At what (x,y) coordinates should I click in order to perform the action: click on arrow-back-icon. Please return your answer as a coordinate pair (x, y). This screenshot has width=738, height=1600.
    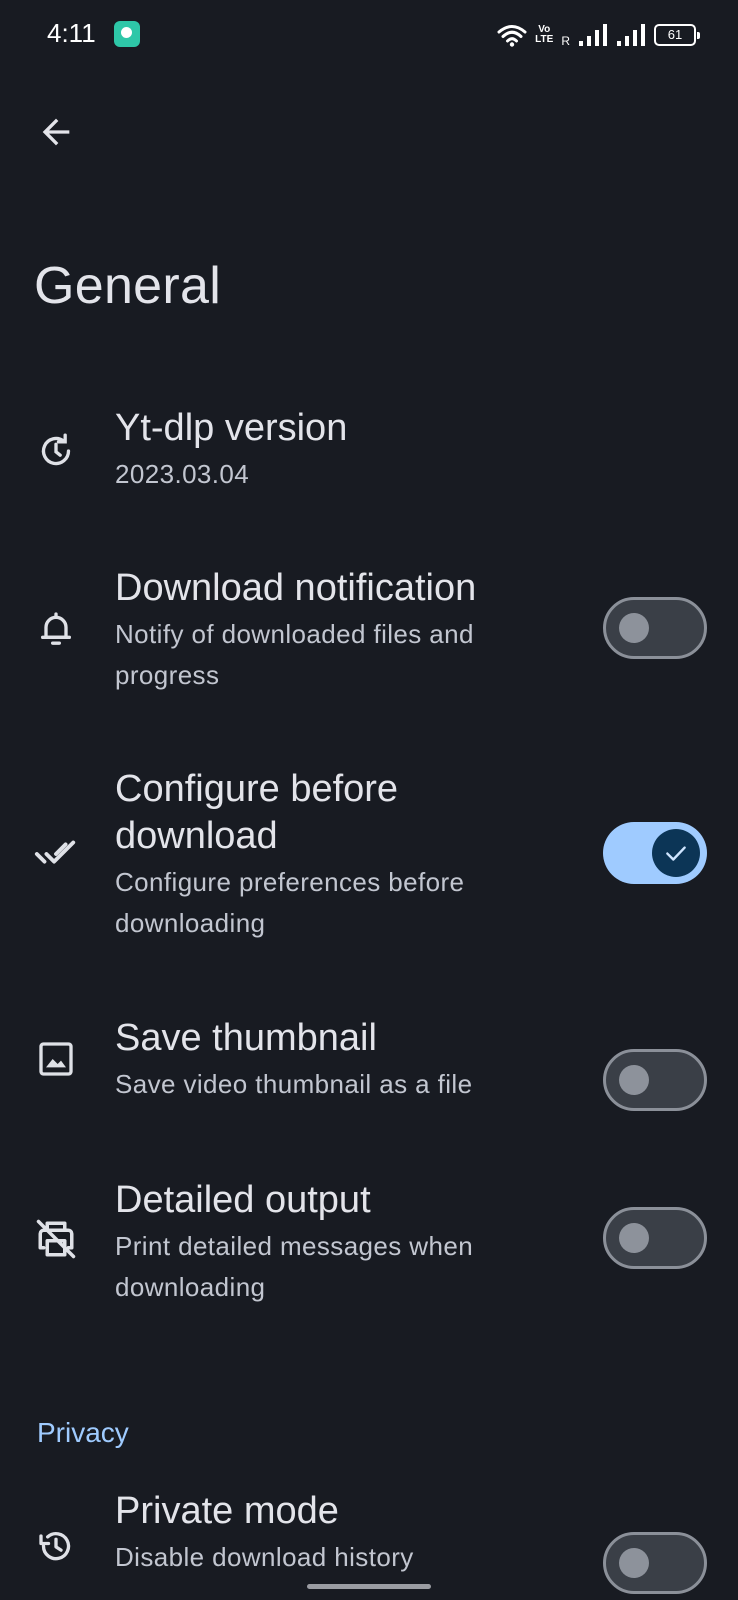
    Looking at the image, I should click on (56, 132).